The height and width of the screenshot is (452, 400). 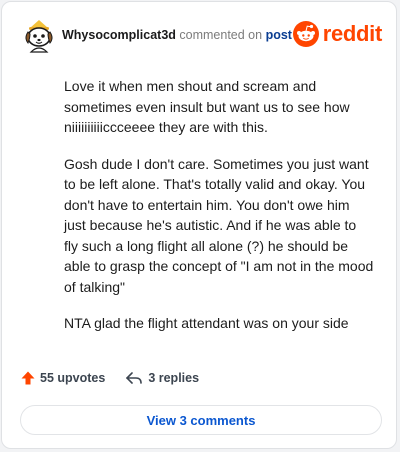 I want to click on upvote-count: 55 upvotes, so click(x=73, y=378).